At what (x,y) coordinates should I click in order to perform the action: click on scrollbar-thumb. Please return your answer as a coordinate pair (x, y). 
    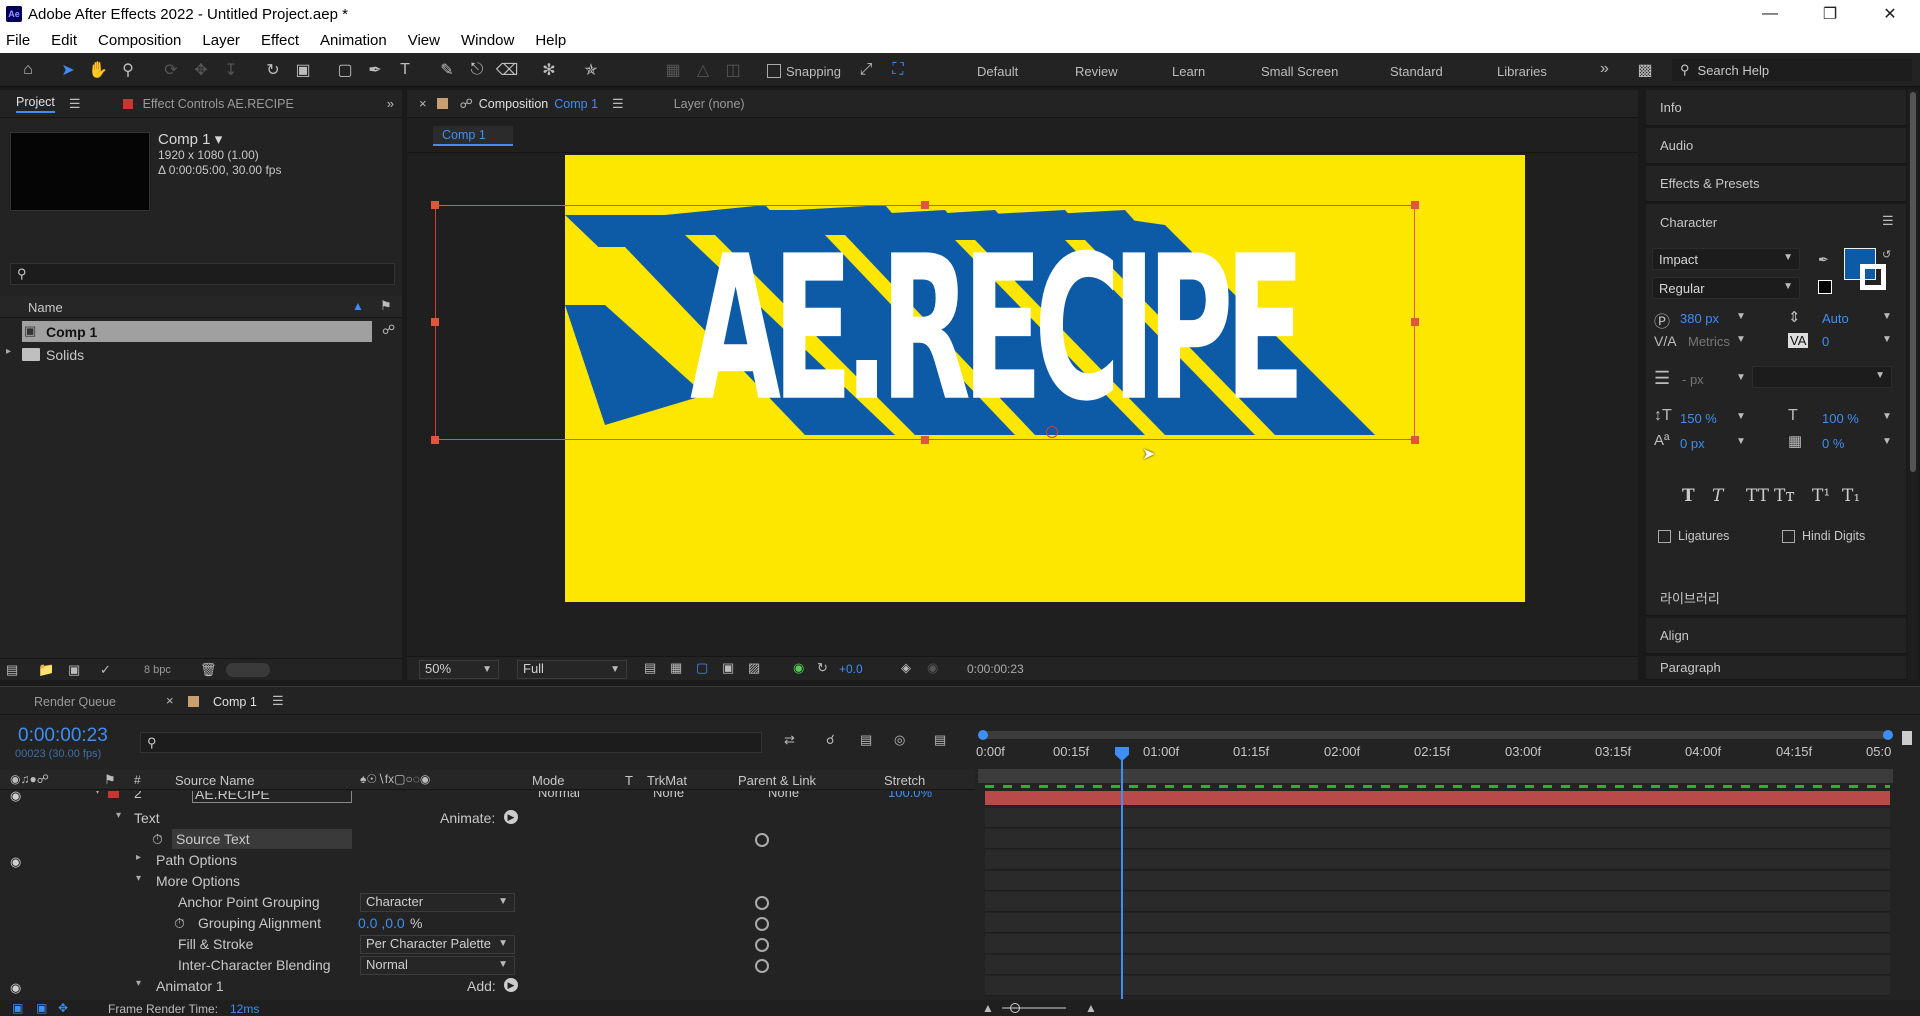
    Looking at the image, I should click on (1907, 738).